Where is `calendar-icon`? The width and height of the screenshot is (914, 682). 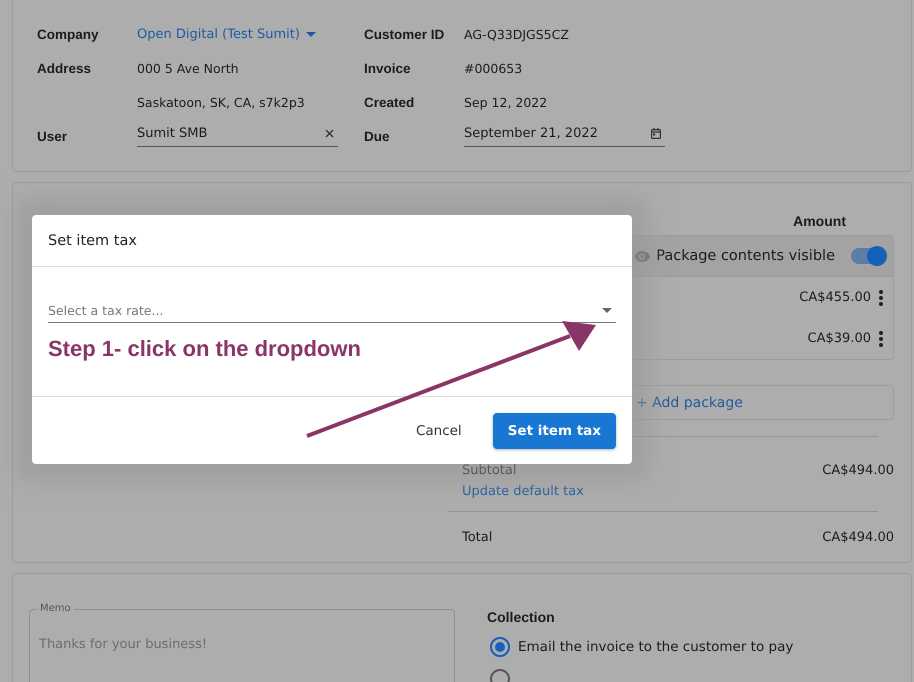
calendar-icon is located at coordinates (656, 133).